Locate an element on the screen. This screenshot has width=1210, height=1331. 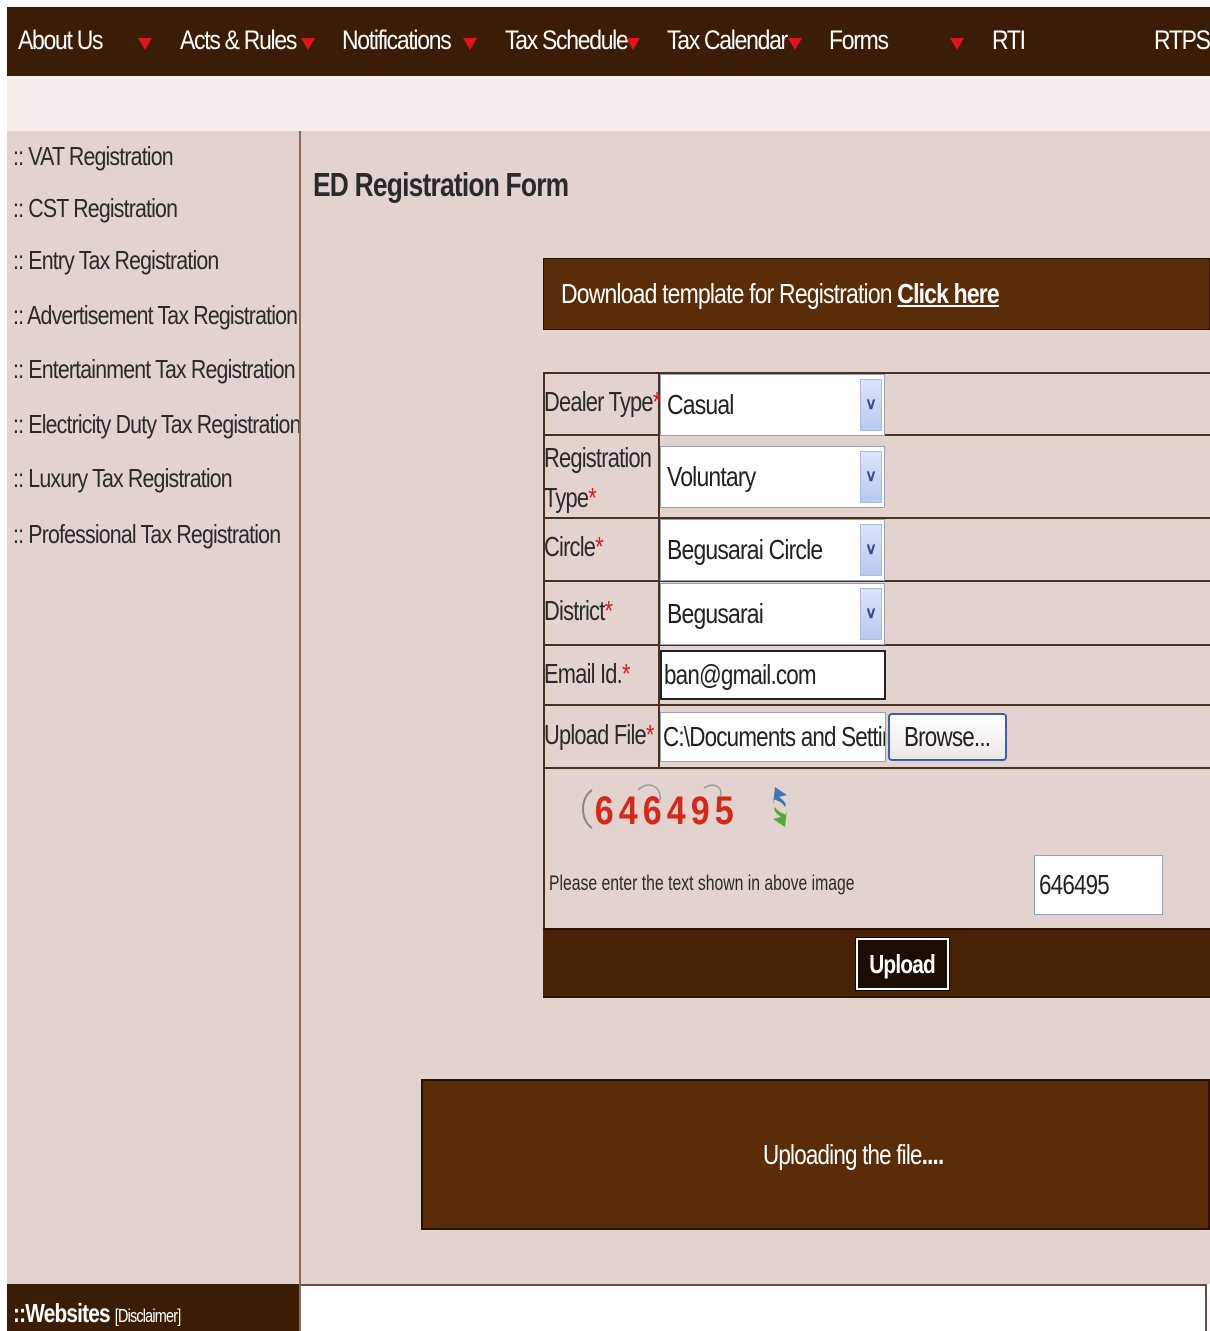
email-label-text: Email Id. is located at coordinates (583, 673).